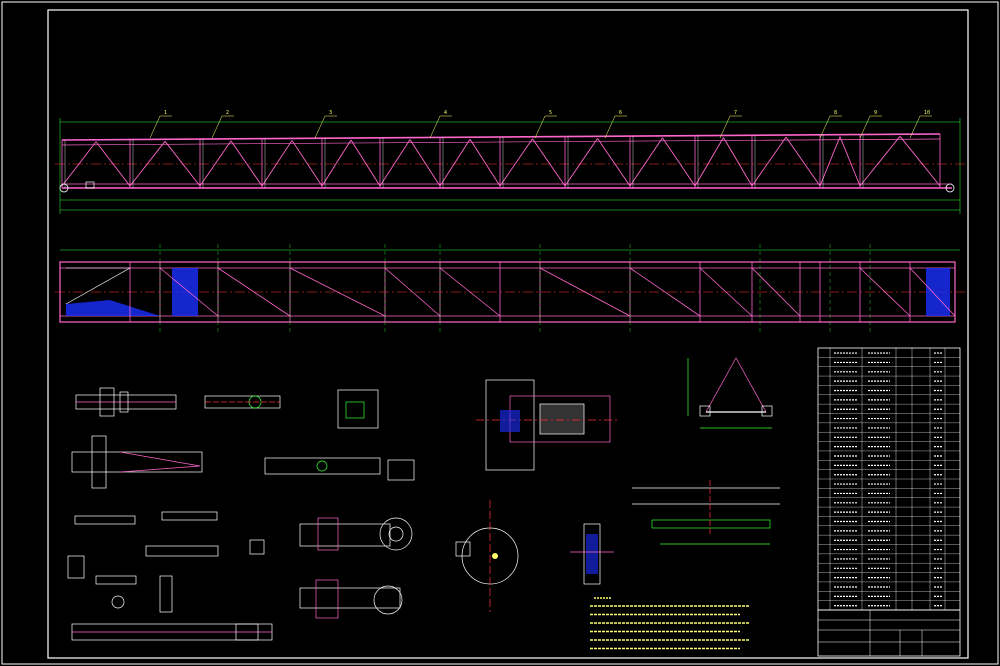  I want to click on hatch-region-left, so click(185, 292).